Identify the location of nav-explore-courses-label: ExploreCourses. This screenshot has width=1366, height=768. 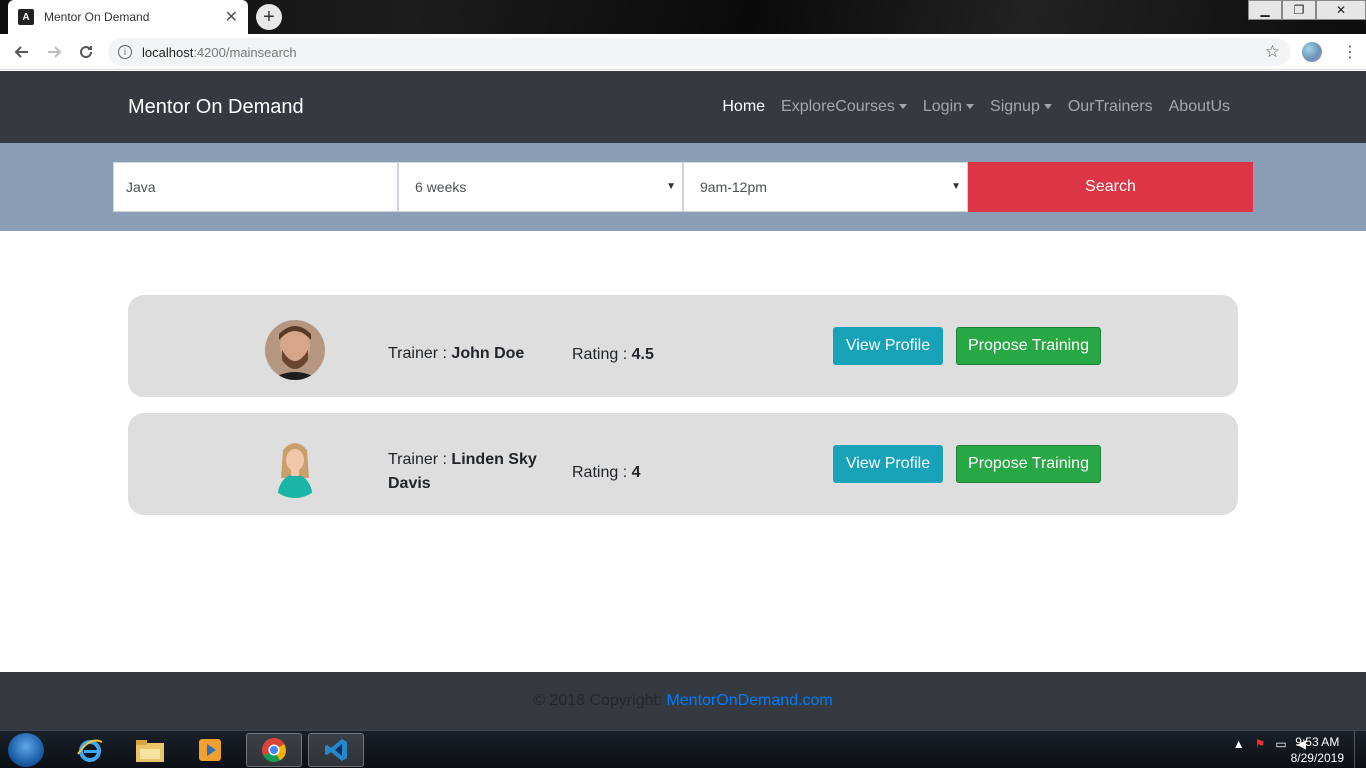
(838, 106).